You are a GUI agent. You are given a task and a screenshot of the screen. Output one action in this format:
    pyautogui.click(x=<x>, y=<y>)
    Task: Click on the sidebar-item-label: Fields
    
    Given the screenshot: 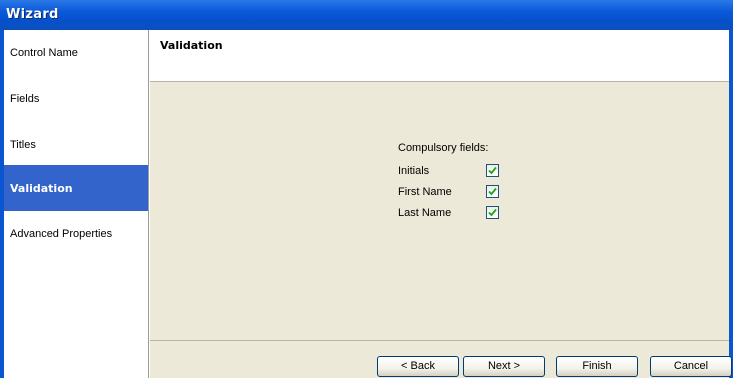 What is the action you would take?
    pyautogui.click(x=25, y=99)
    